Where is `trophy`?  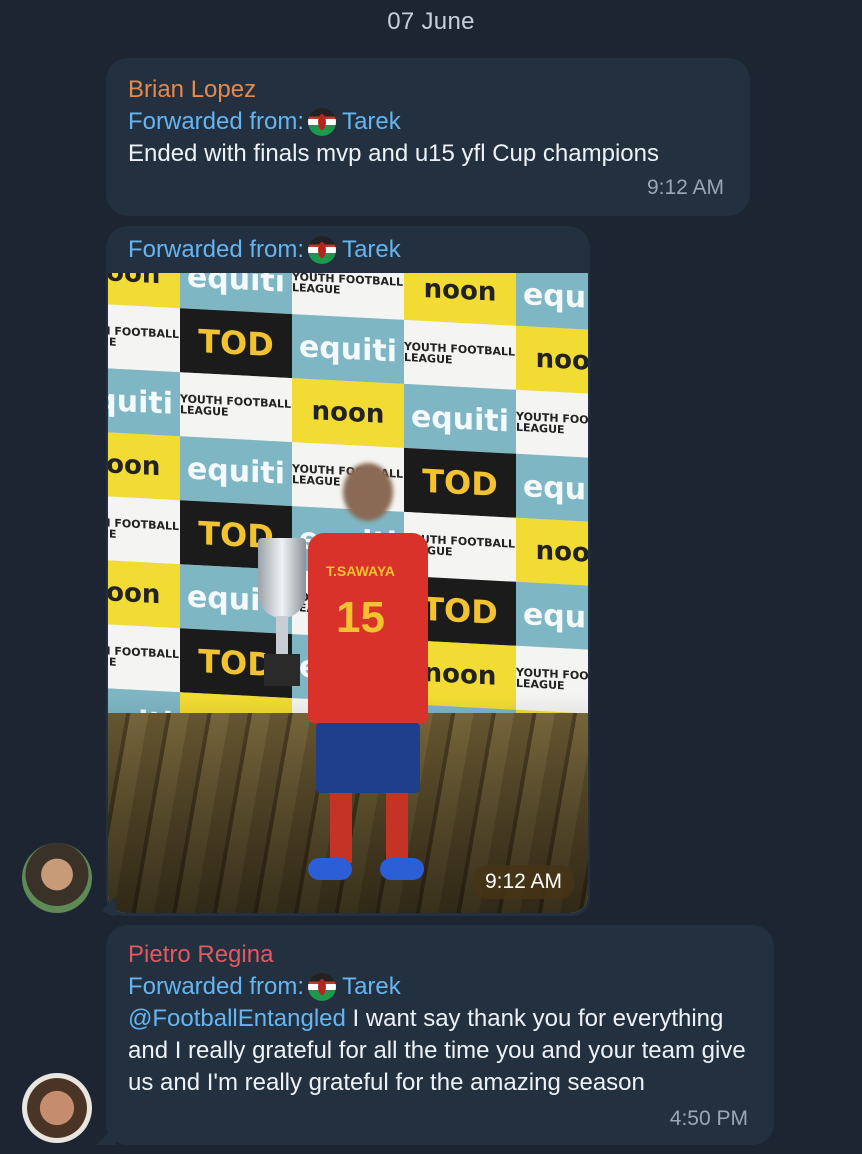 trophy is located at coordinates (282, 613).